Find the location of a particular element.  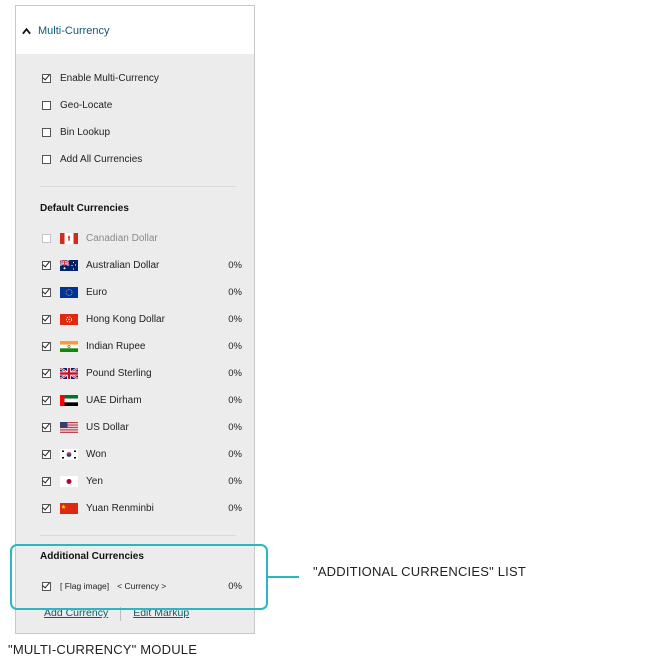

option-geo-locate: Geo-Locate is located at coordinates (77, 105).